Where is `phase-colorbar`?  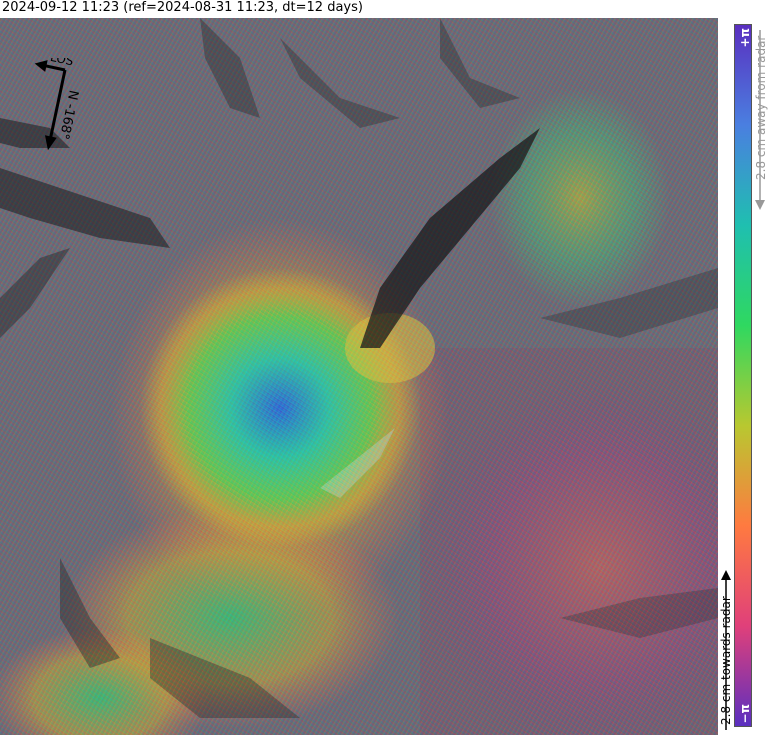
phase-colorbar is located at coordinates (743, 375).